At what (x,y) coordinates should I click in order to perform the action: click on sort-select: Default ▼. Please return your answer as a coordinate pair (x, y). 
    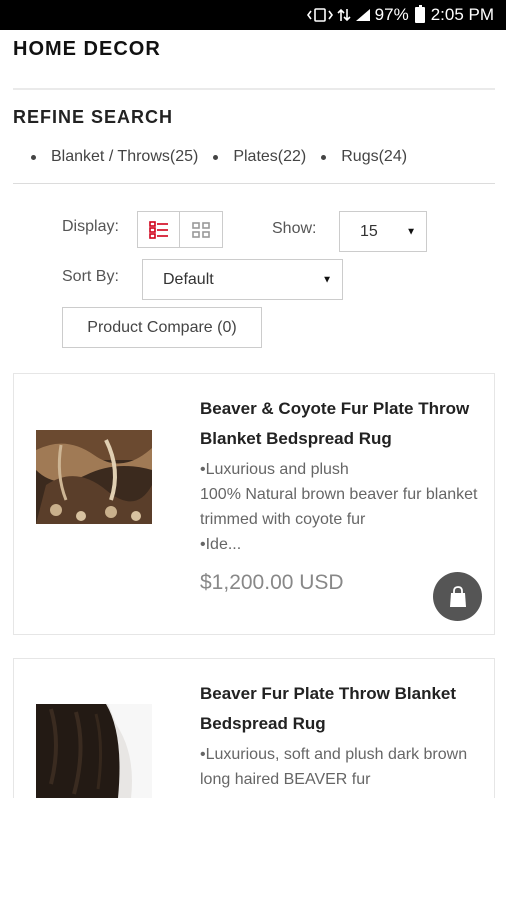
    Looking at the image, I should click on (242, 279).